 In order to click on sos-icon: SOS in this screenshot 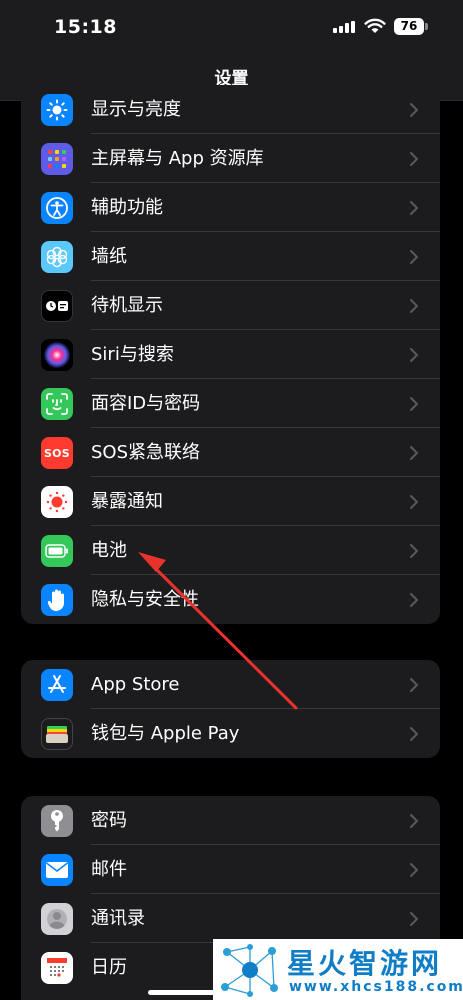, I will do `click(57, 453)`.